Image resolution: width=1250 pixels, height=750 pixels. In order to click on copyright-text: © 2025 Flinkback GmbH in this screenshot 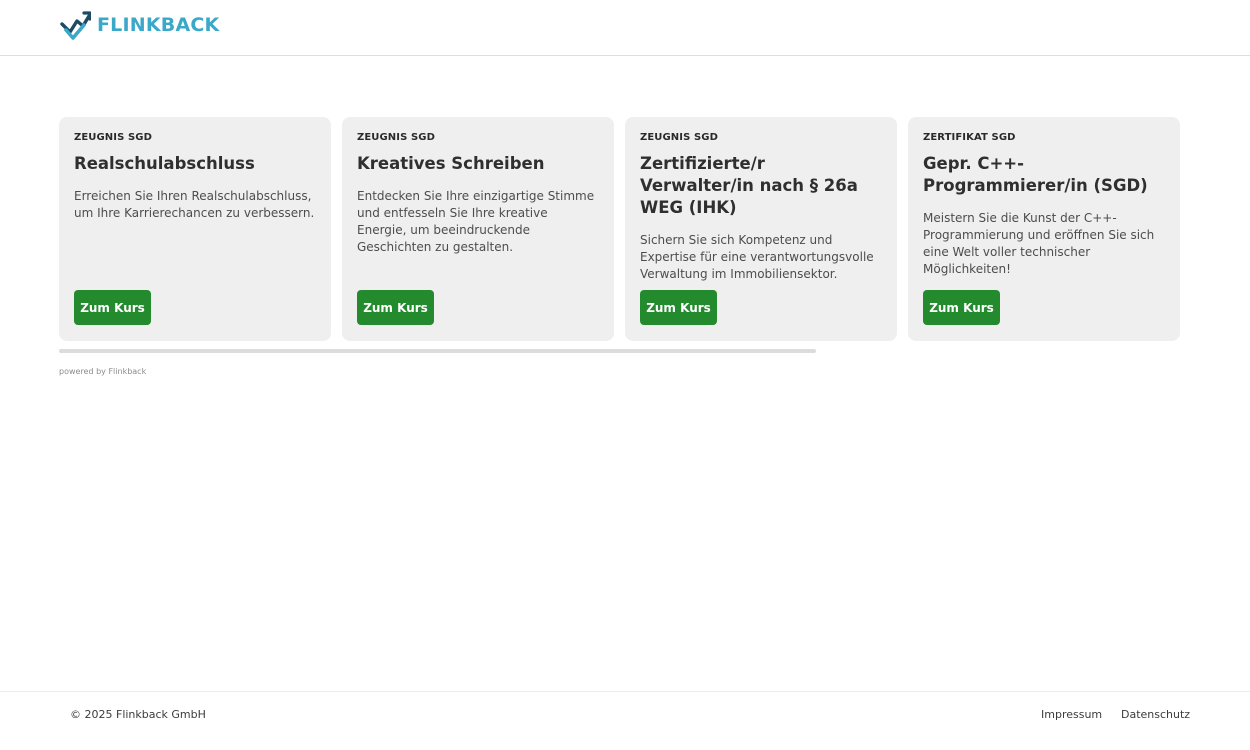, I will do `click(138, 714)`.